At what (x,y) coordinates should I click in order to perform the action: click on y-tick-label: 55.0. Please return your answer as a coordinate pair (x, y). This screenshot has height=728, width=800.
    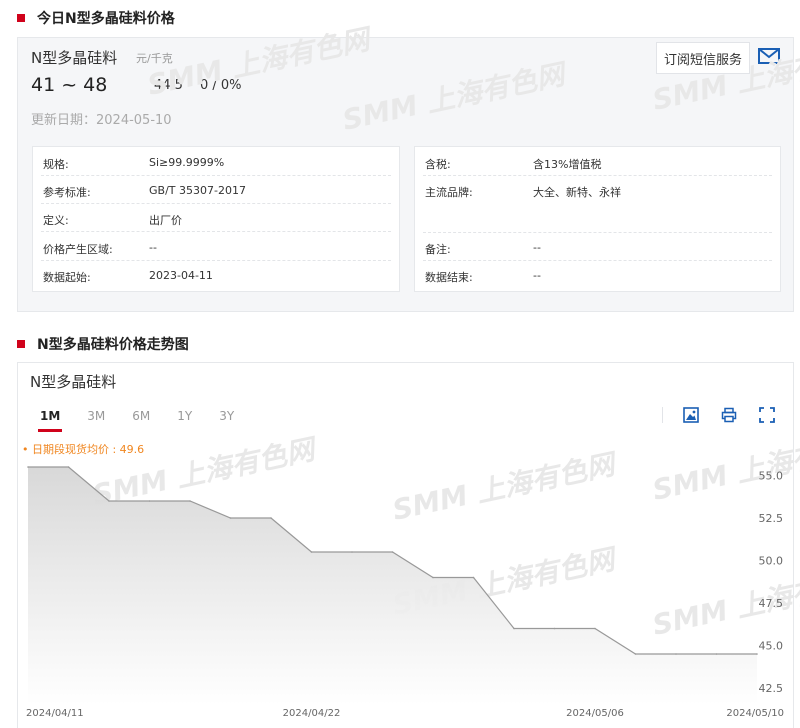
    Looking at the image, I should click on (771, 476).